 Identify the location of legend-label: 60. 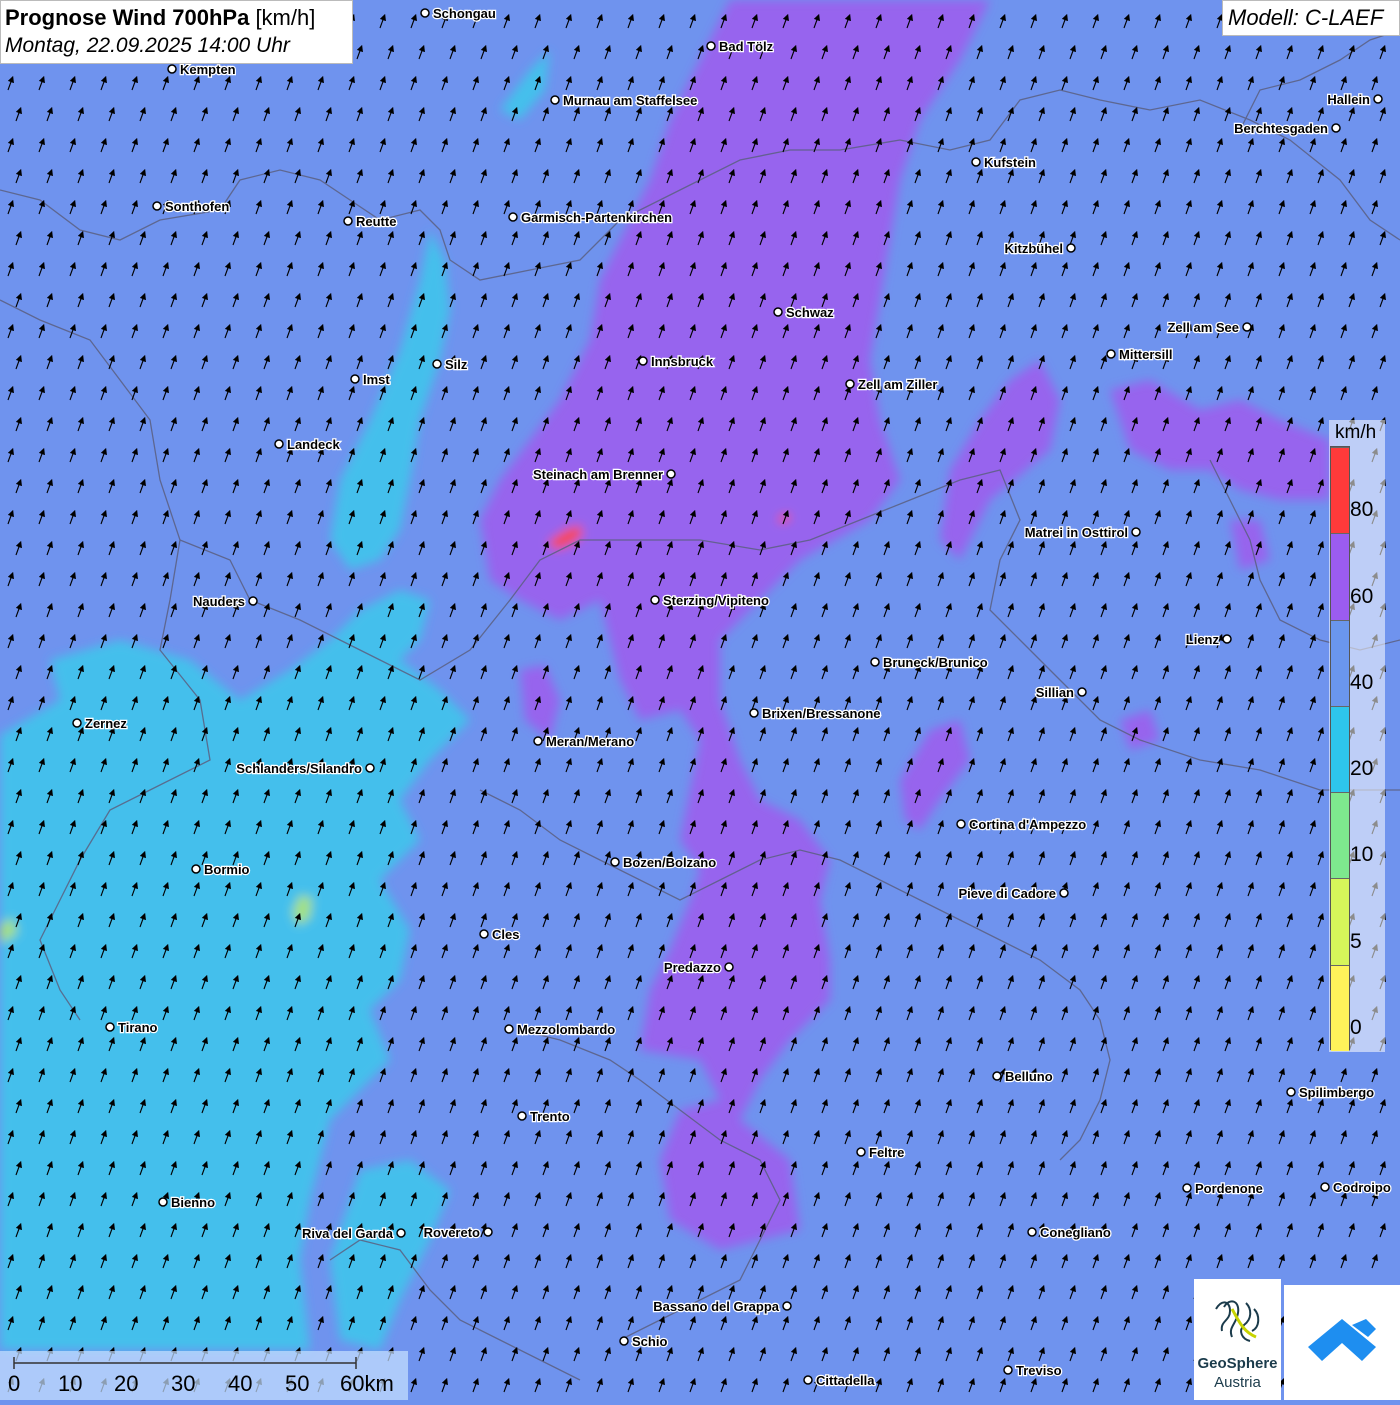
(1362, 596).